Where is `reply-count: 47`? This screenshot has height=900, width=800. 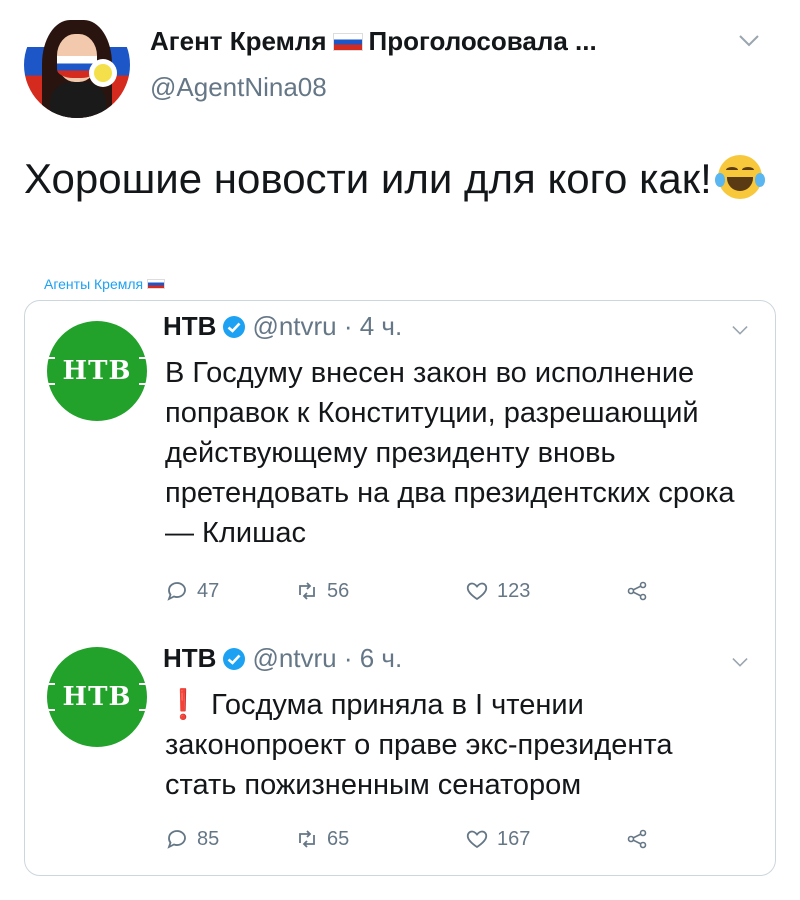
reply-count: 47 is located at coordinates (208, 590).